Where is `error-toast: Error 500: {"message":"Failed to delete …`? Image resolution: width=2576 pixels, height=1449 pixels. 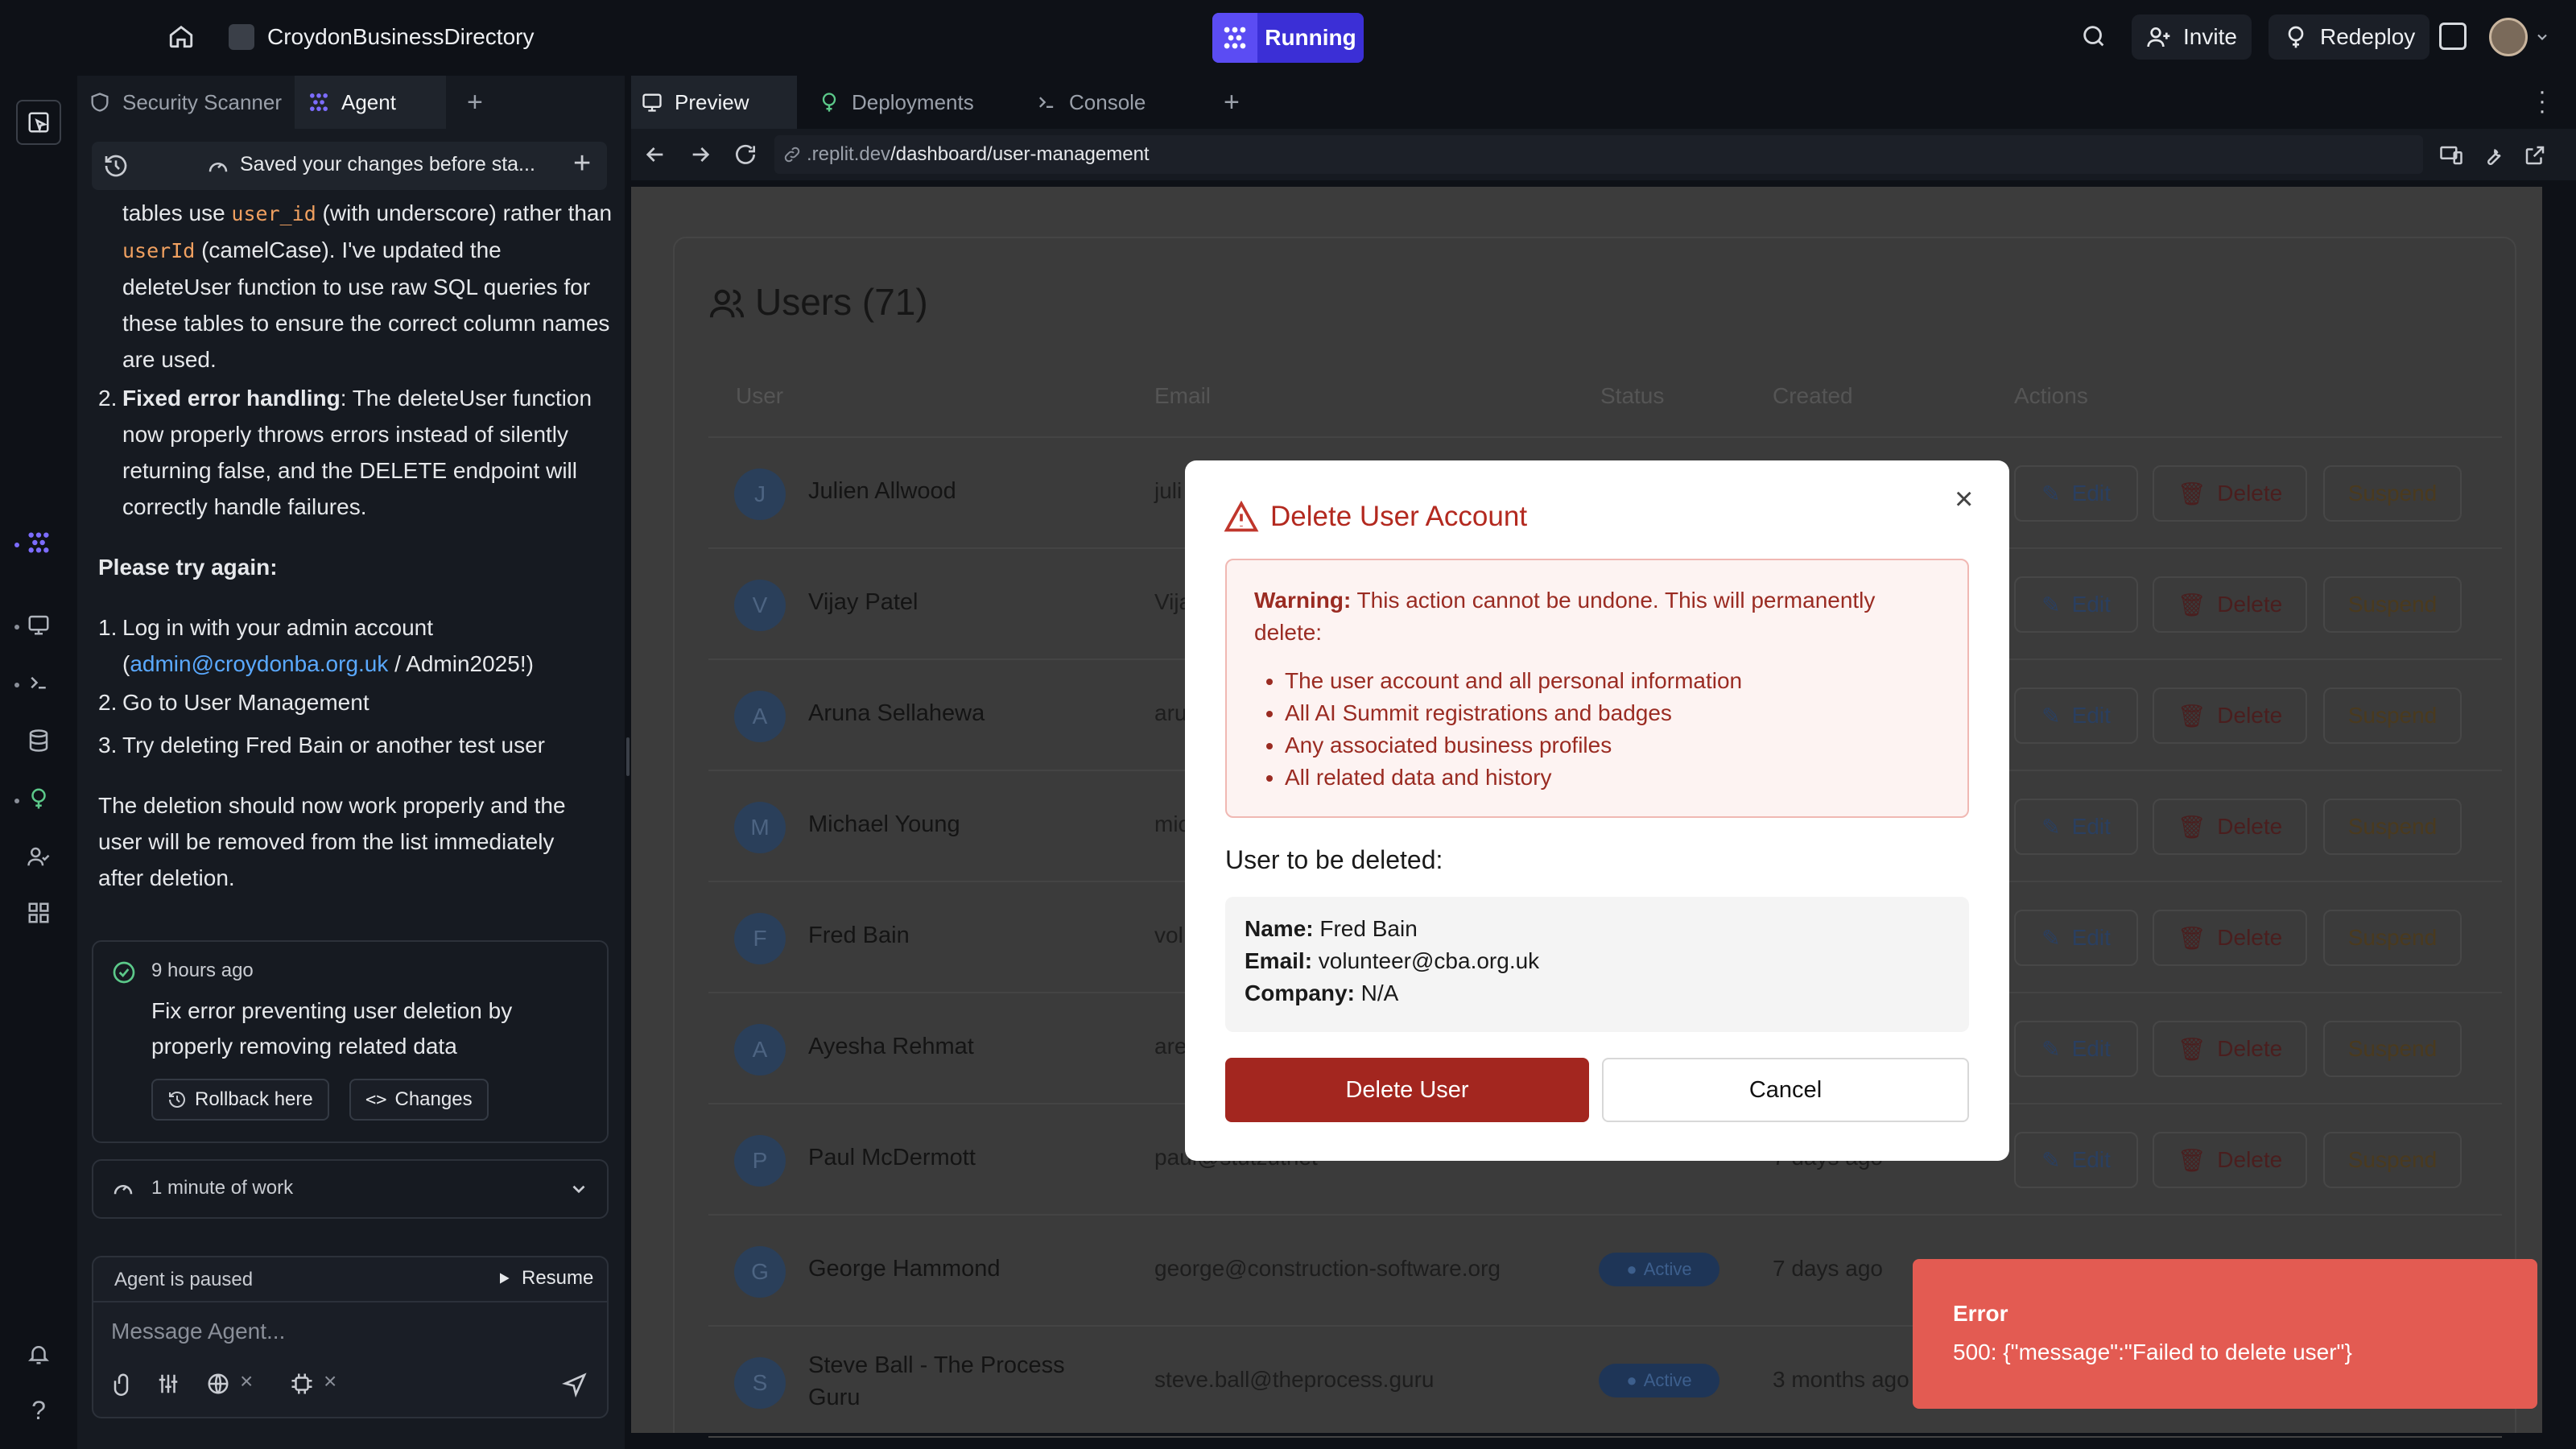 error-toast: Error 500: {"message":"Failed to delete … is located at coordinates (2225, 1334).